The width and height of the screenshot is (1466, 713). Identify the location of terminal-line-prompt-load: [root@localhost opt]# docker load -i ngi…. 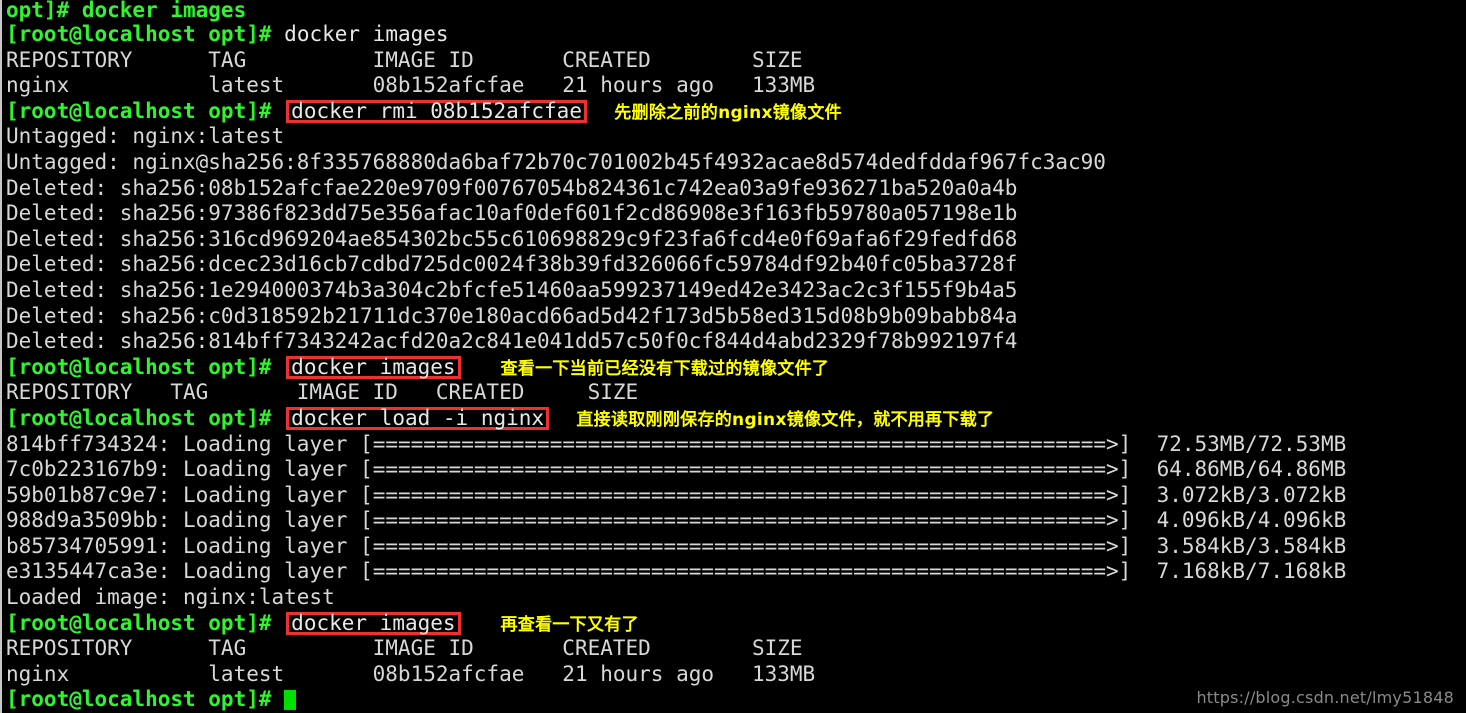
(736, 419).